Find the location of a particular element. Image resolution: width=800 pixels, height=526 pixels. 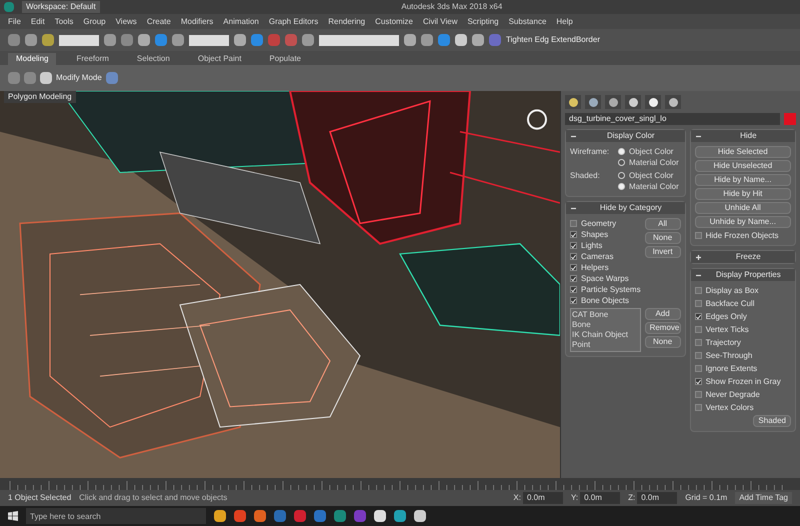

menu-item: Graph Editors is located at coordinates (293, 22).